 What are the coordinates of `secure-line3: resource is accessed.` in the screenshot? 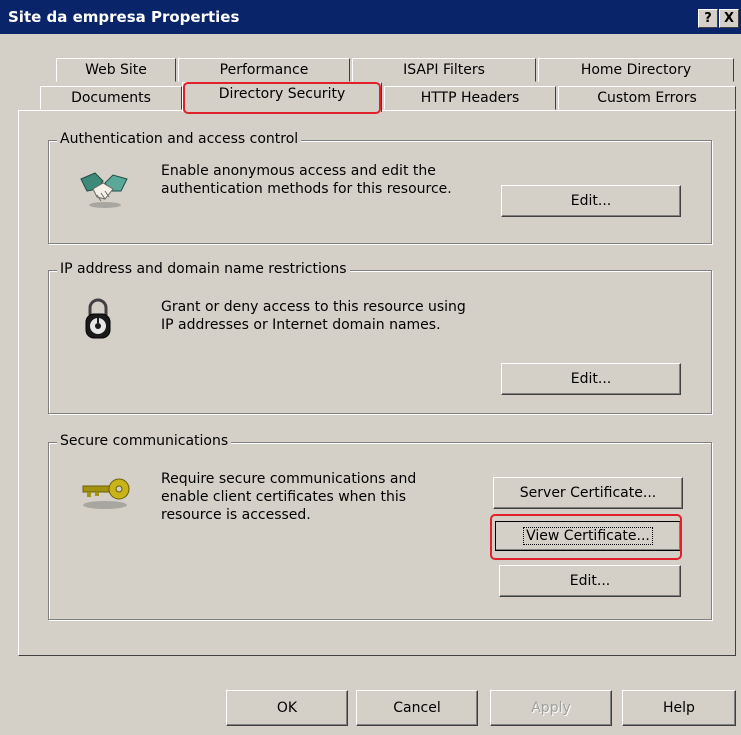 It's located at (236, 515).